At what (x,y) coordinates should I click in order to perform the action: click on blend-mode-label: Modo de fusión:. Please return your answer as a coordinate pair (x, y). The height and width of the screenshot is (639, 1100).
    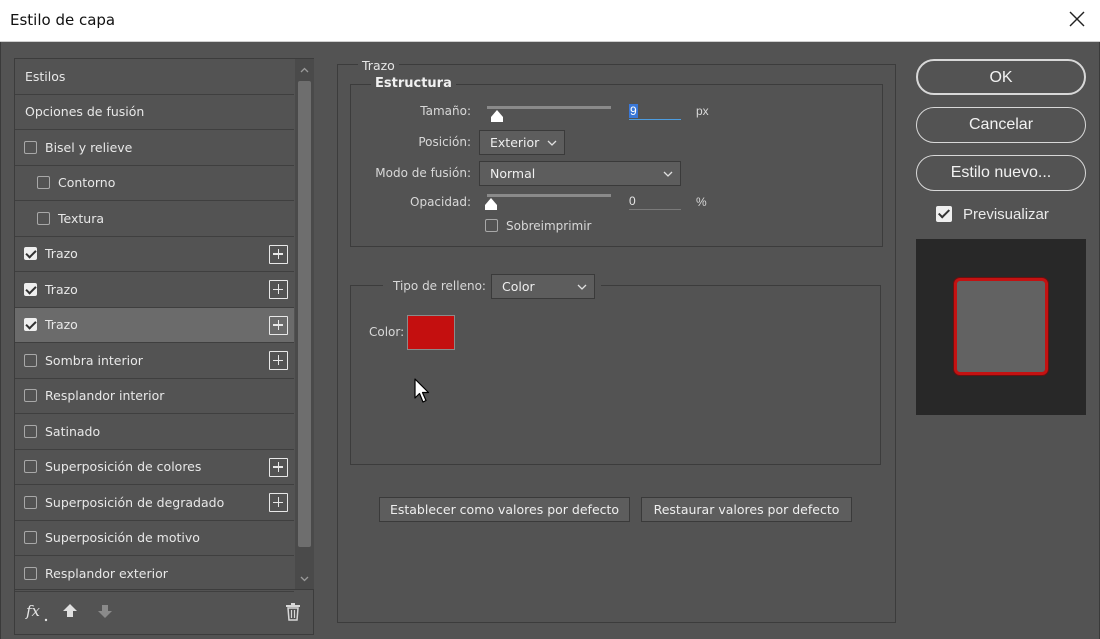
    Looking at the image, I should click on (423, 173).